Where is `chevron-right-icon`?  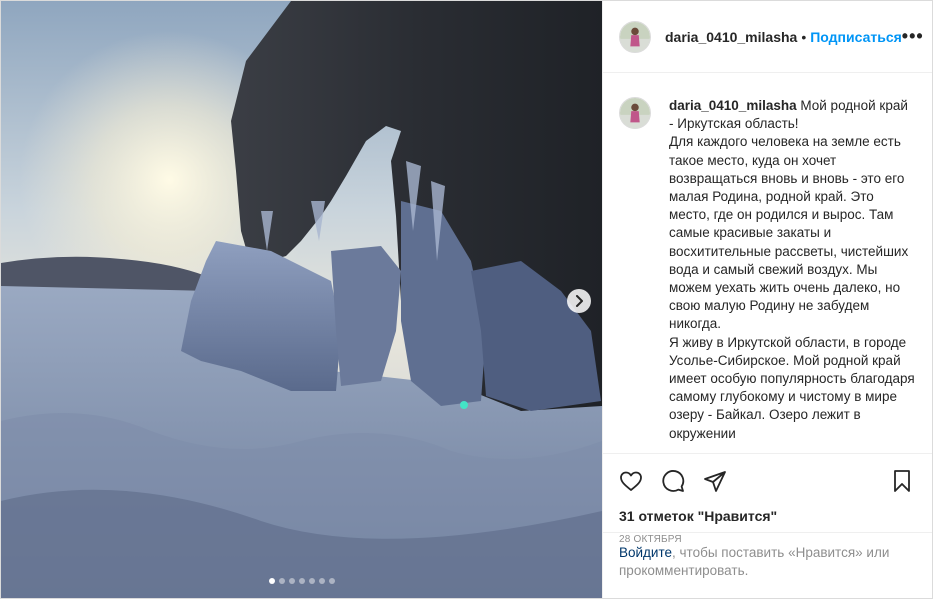
chevron-right-icon is located at coordinates (579, 301).